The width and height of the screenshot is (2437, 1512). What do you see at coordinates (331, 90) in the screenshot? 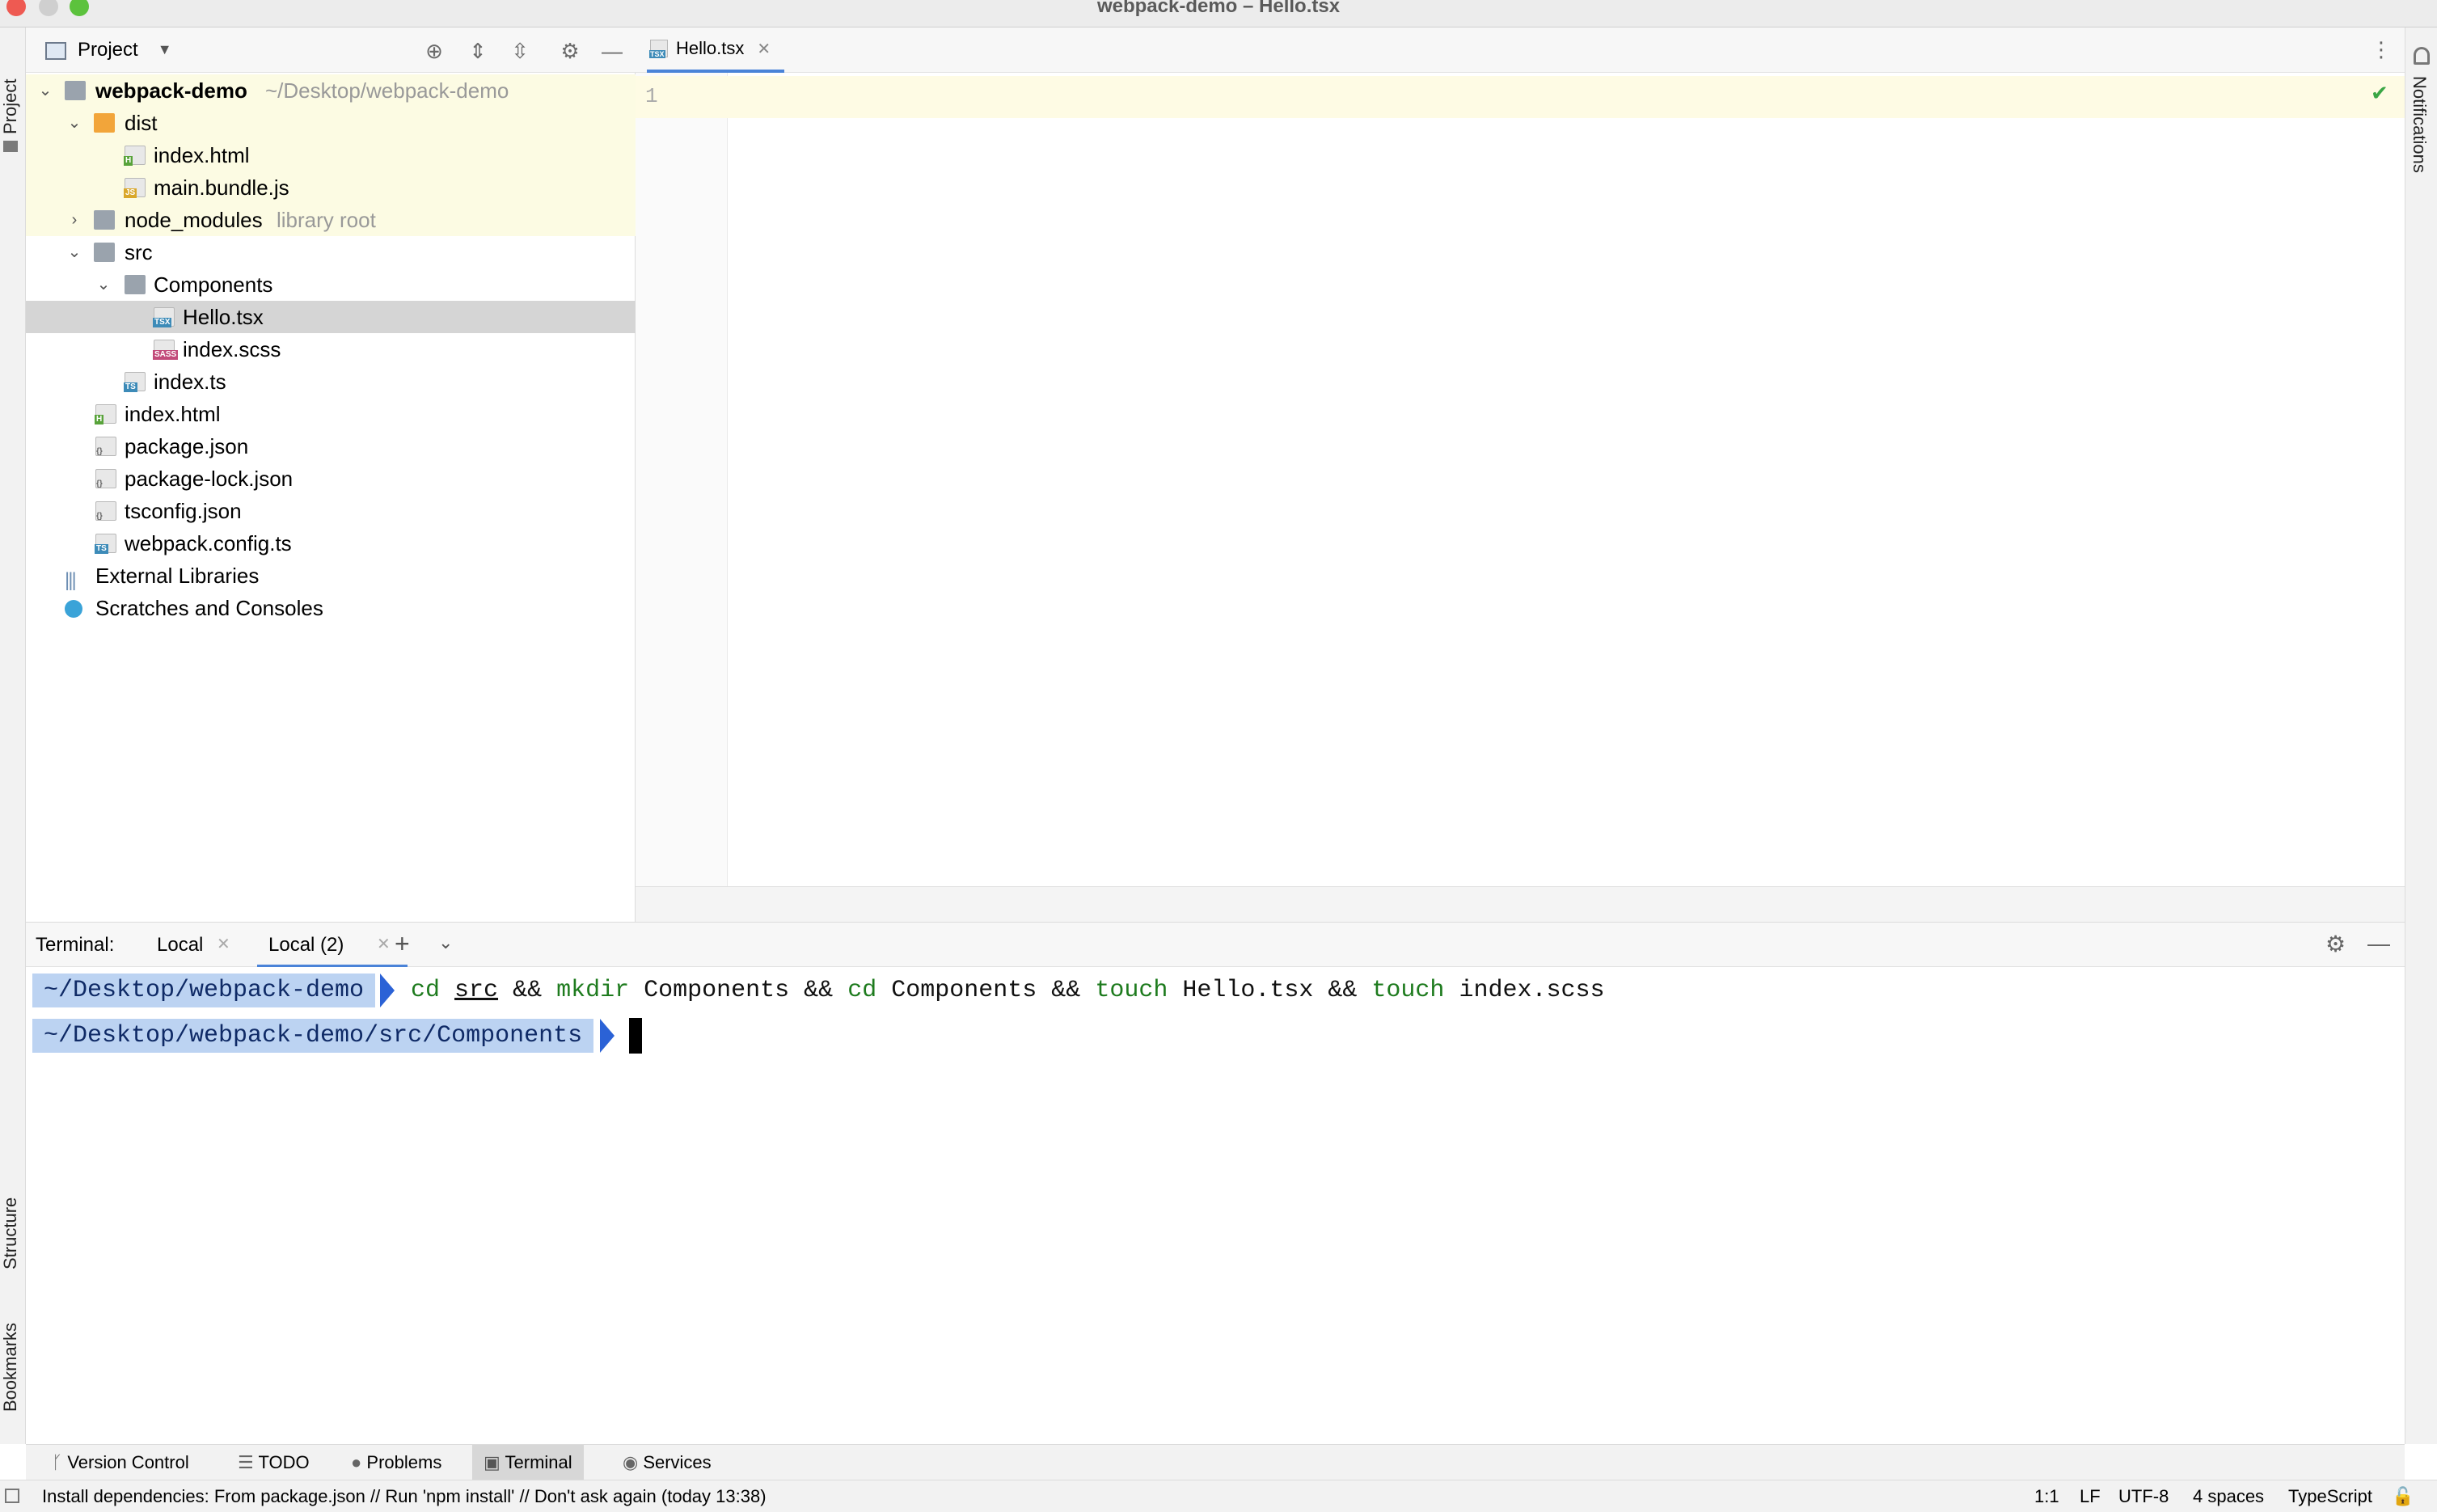
I see `tree-item-webpack-demo: ⌄ webpack-demo ~/Desktop/webpack-demo` at bounding box center [331, 90].